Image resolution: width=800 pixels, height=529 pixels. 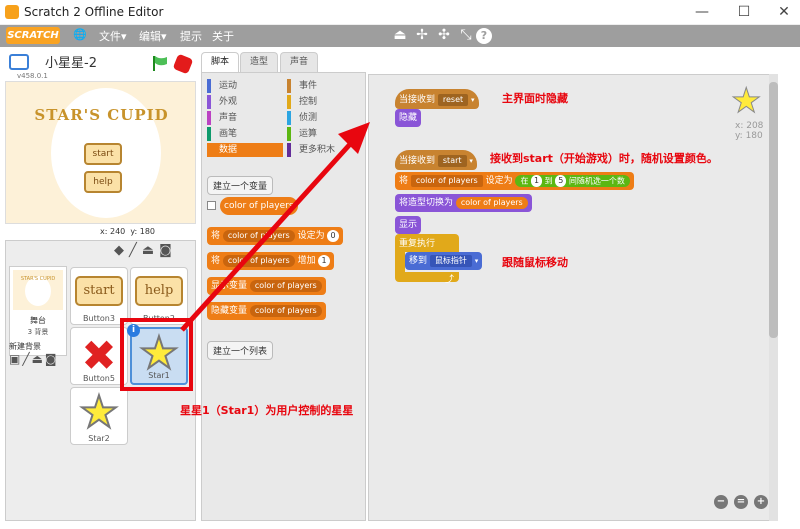 I want to click on annotation-arrow, so click(x=275, y=227).